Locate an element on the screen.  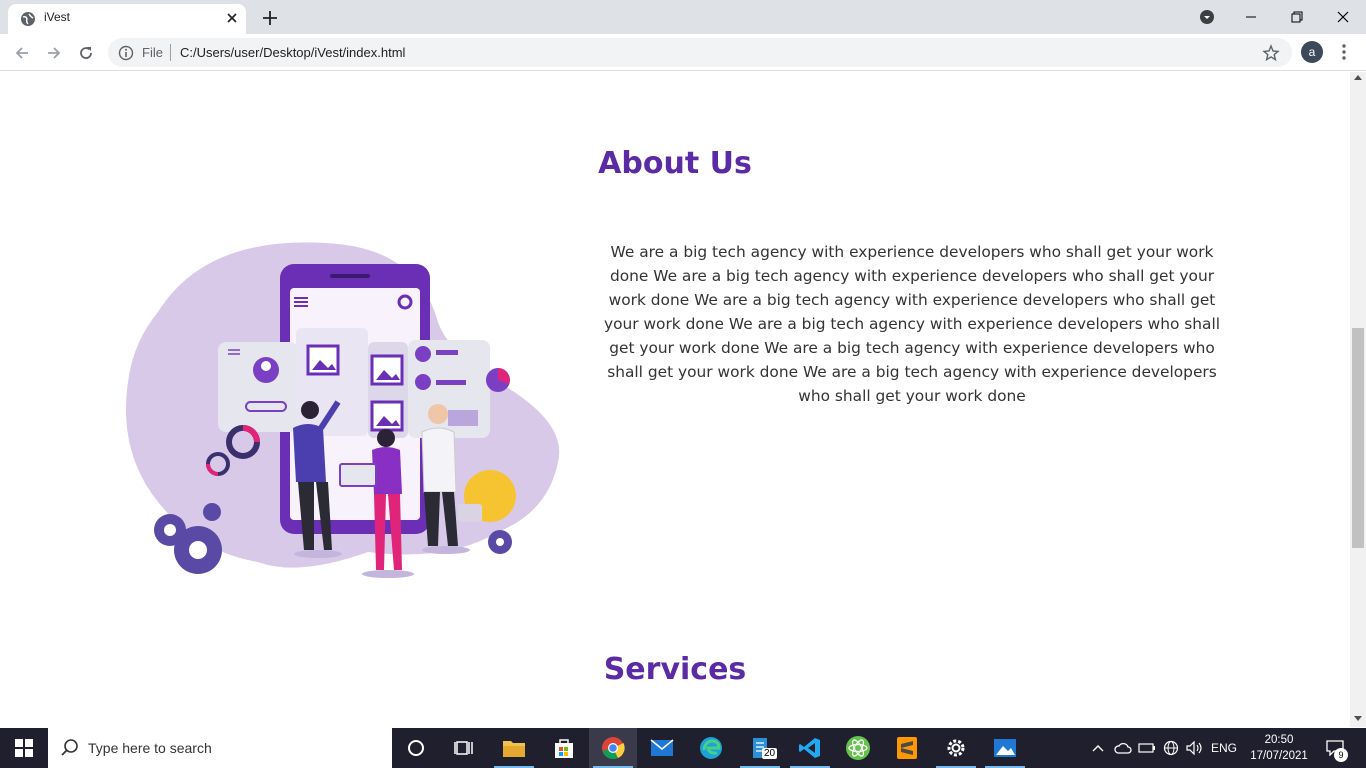
photos-icon is located at coordinates (1005, 748).